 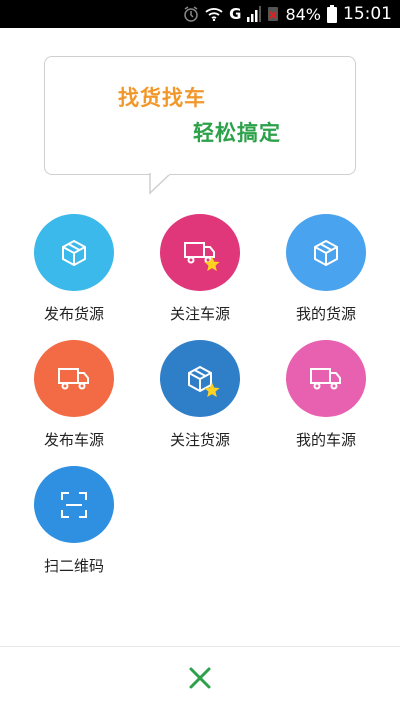 I want to click on wifi-icon, so click(x=214, y=14).